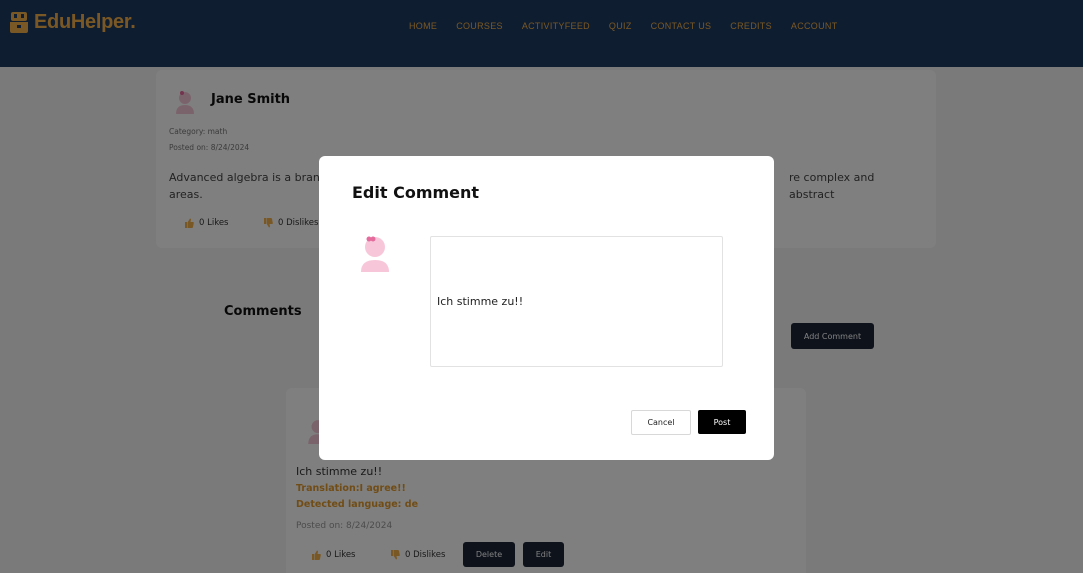 The image size is (1083, 573). I want to click on modal-title: Edit Comment, so click(416, 192).